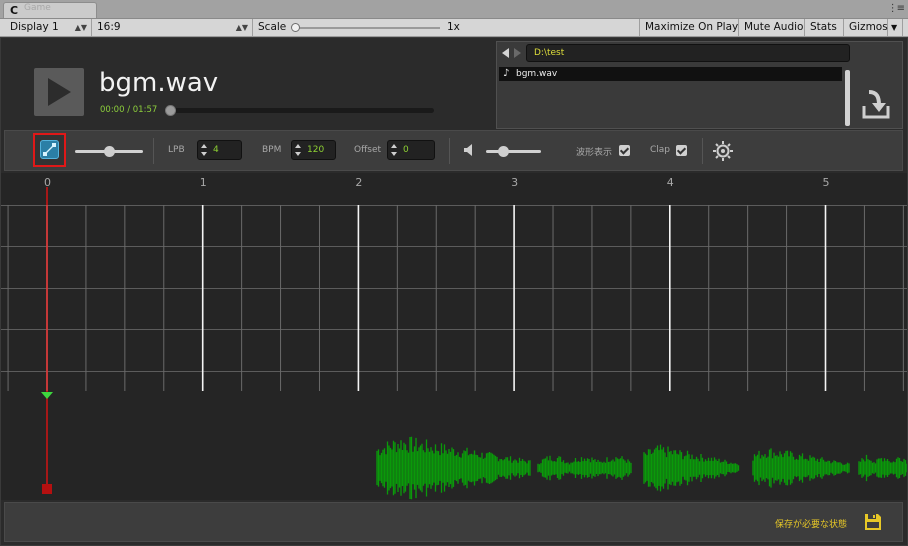 This screenshot has height=546, width=908. Describe the element at coordinates (453, 522) in the screenshot. I see `status-bar: 保存が必要な状態` at that location.